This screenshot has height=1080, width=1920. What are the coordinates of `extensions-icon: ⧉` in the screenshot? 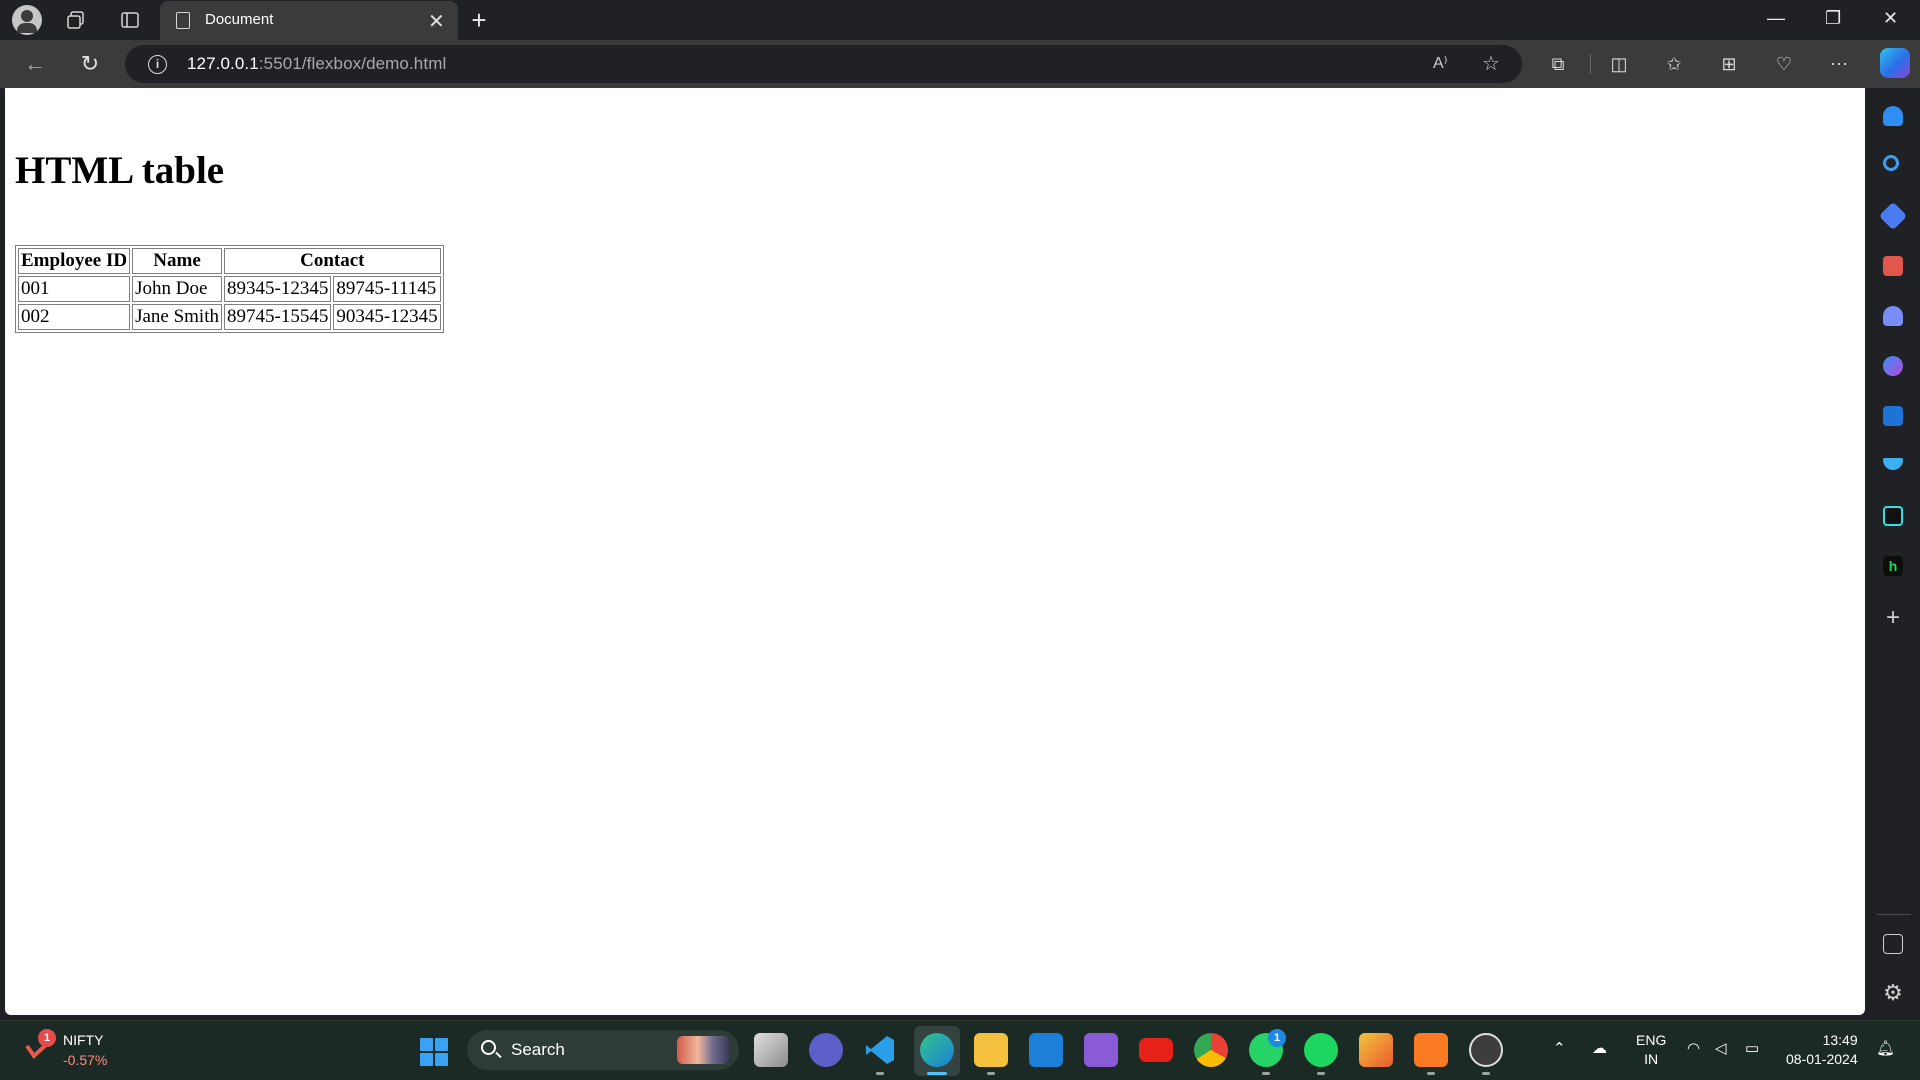 It's located at (1558, 64).